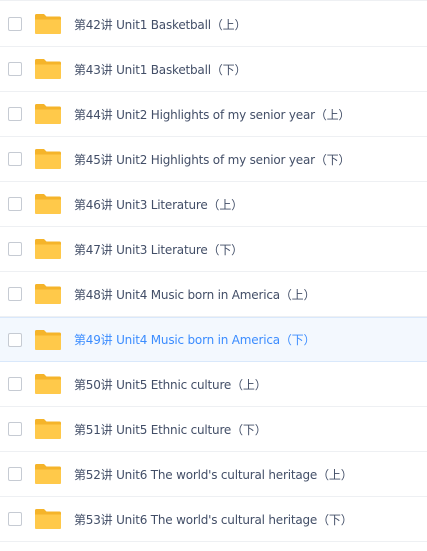 This screenshot has height=551, width=427. I want to click on file-row: 第50讲 Unit5 Ethnic culture（上）, so click(213, 384).